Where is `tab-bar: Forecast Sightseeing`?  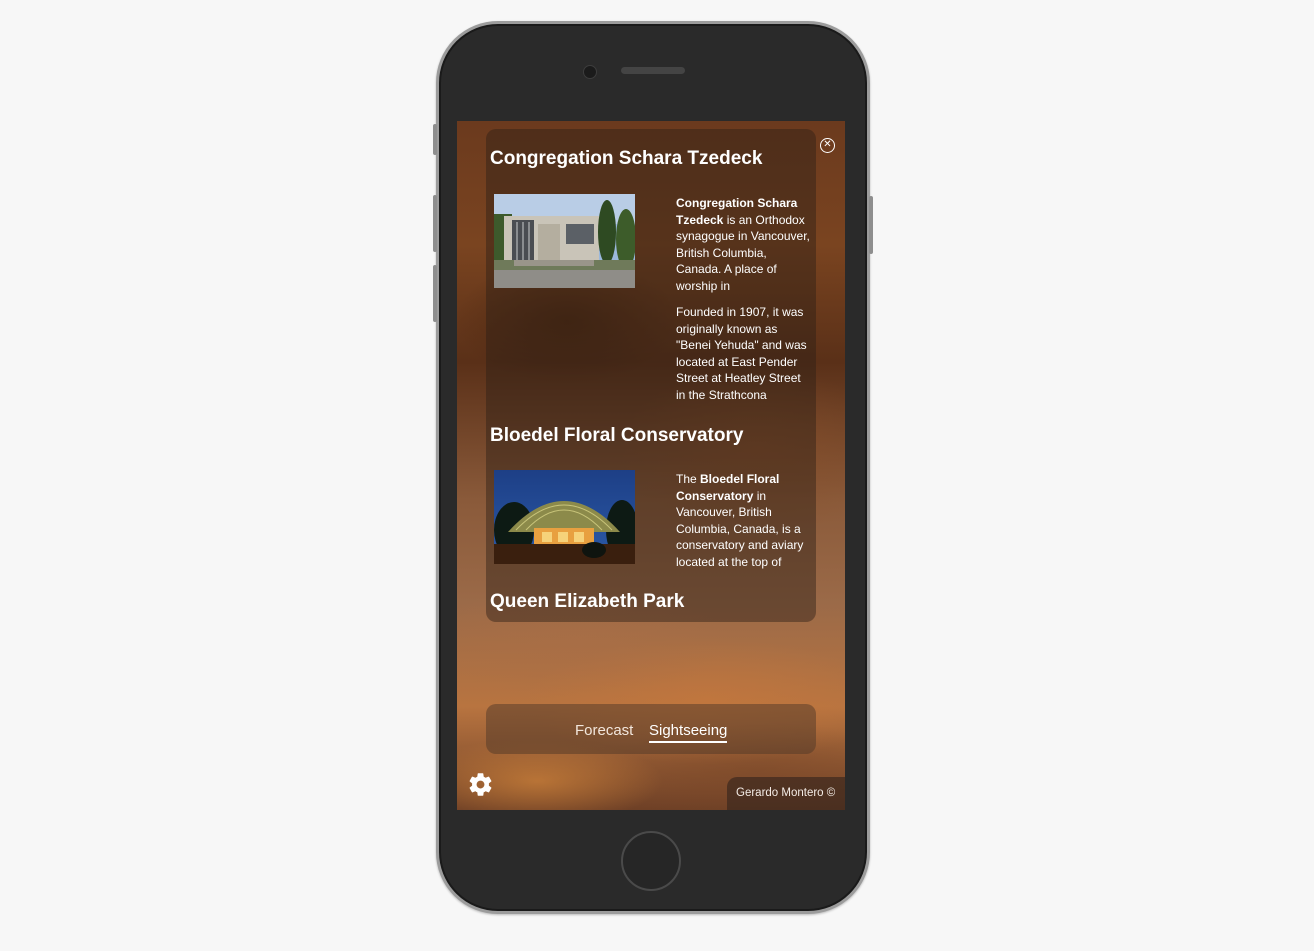 tab-bar: Forecast Sightseeing is located at coordinates (651, 729).